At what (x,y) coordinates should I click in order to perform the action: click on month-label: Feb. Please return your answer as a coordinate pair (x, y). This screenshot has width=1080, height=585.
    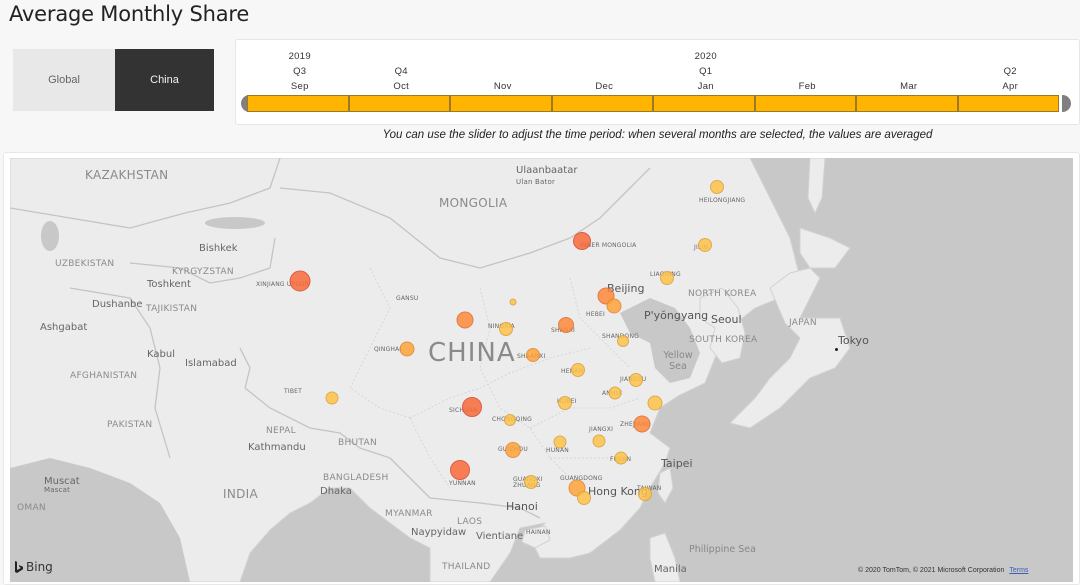
    Looking at the image, I should click on (807, 86).